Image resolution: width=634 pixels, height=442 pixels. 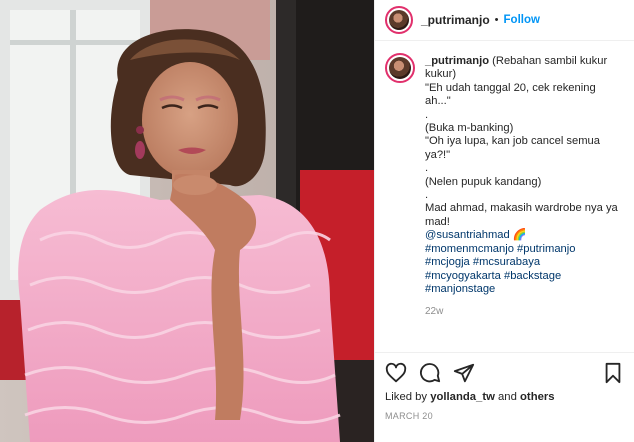 What do you see at coordinates (464, 373) in the screenshot?
I see `share-icon` at bounding box center [464, 373].